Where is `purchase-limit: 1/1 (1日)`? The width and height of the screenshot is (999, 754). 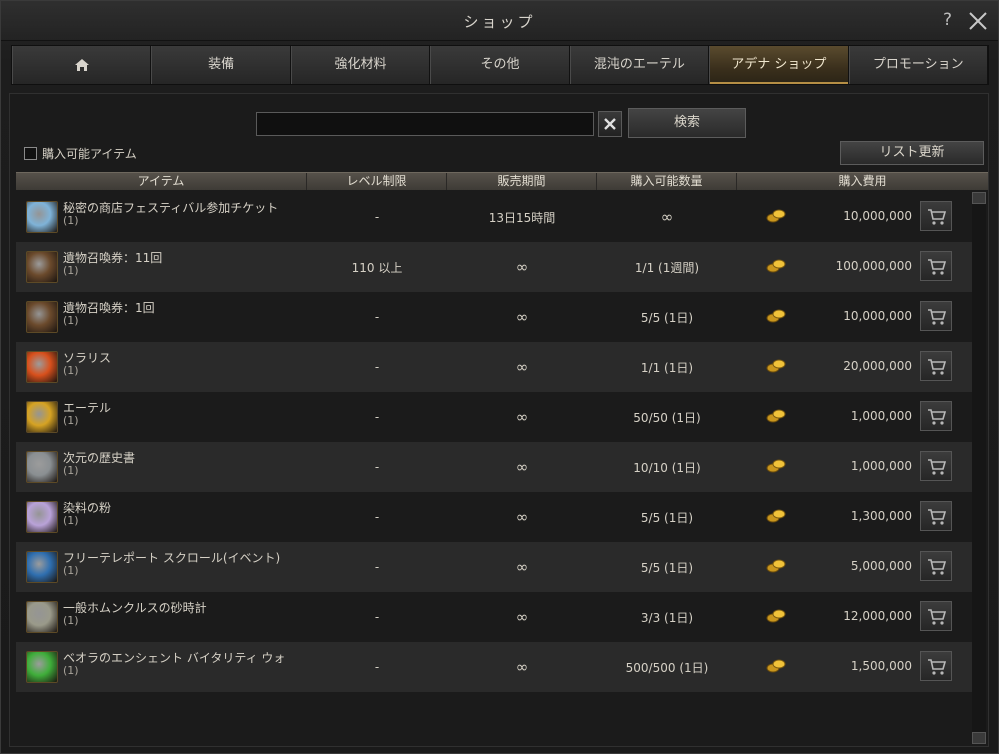
purchase-limit: 1/1 (1日) is located at coordinates (667, 367).